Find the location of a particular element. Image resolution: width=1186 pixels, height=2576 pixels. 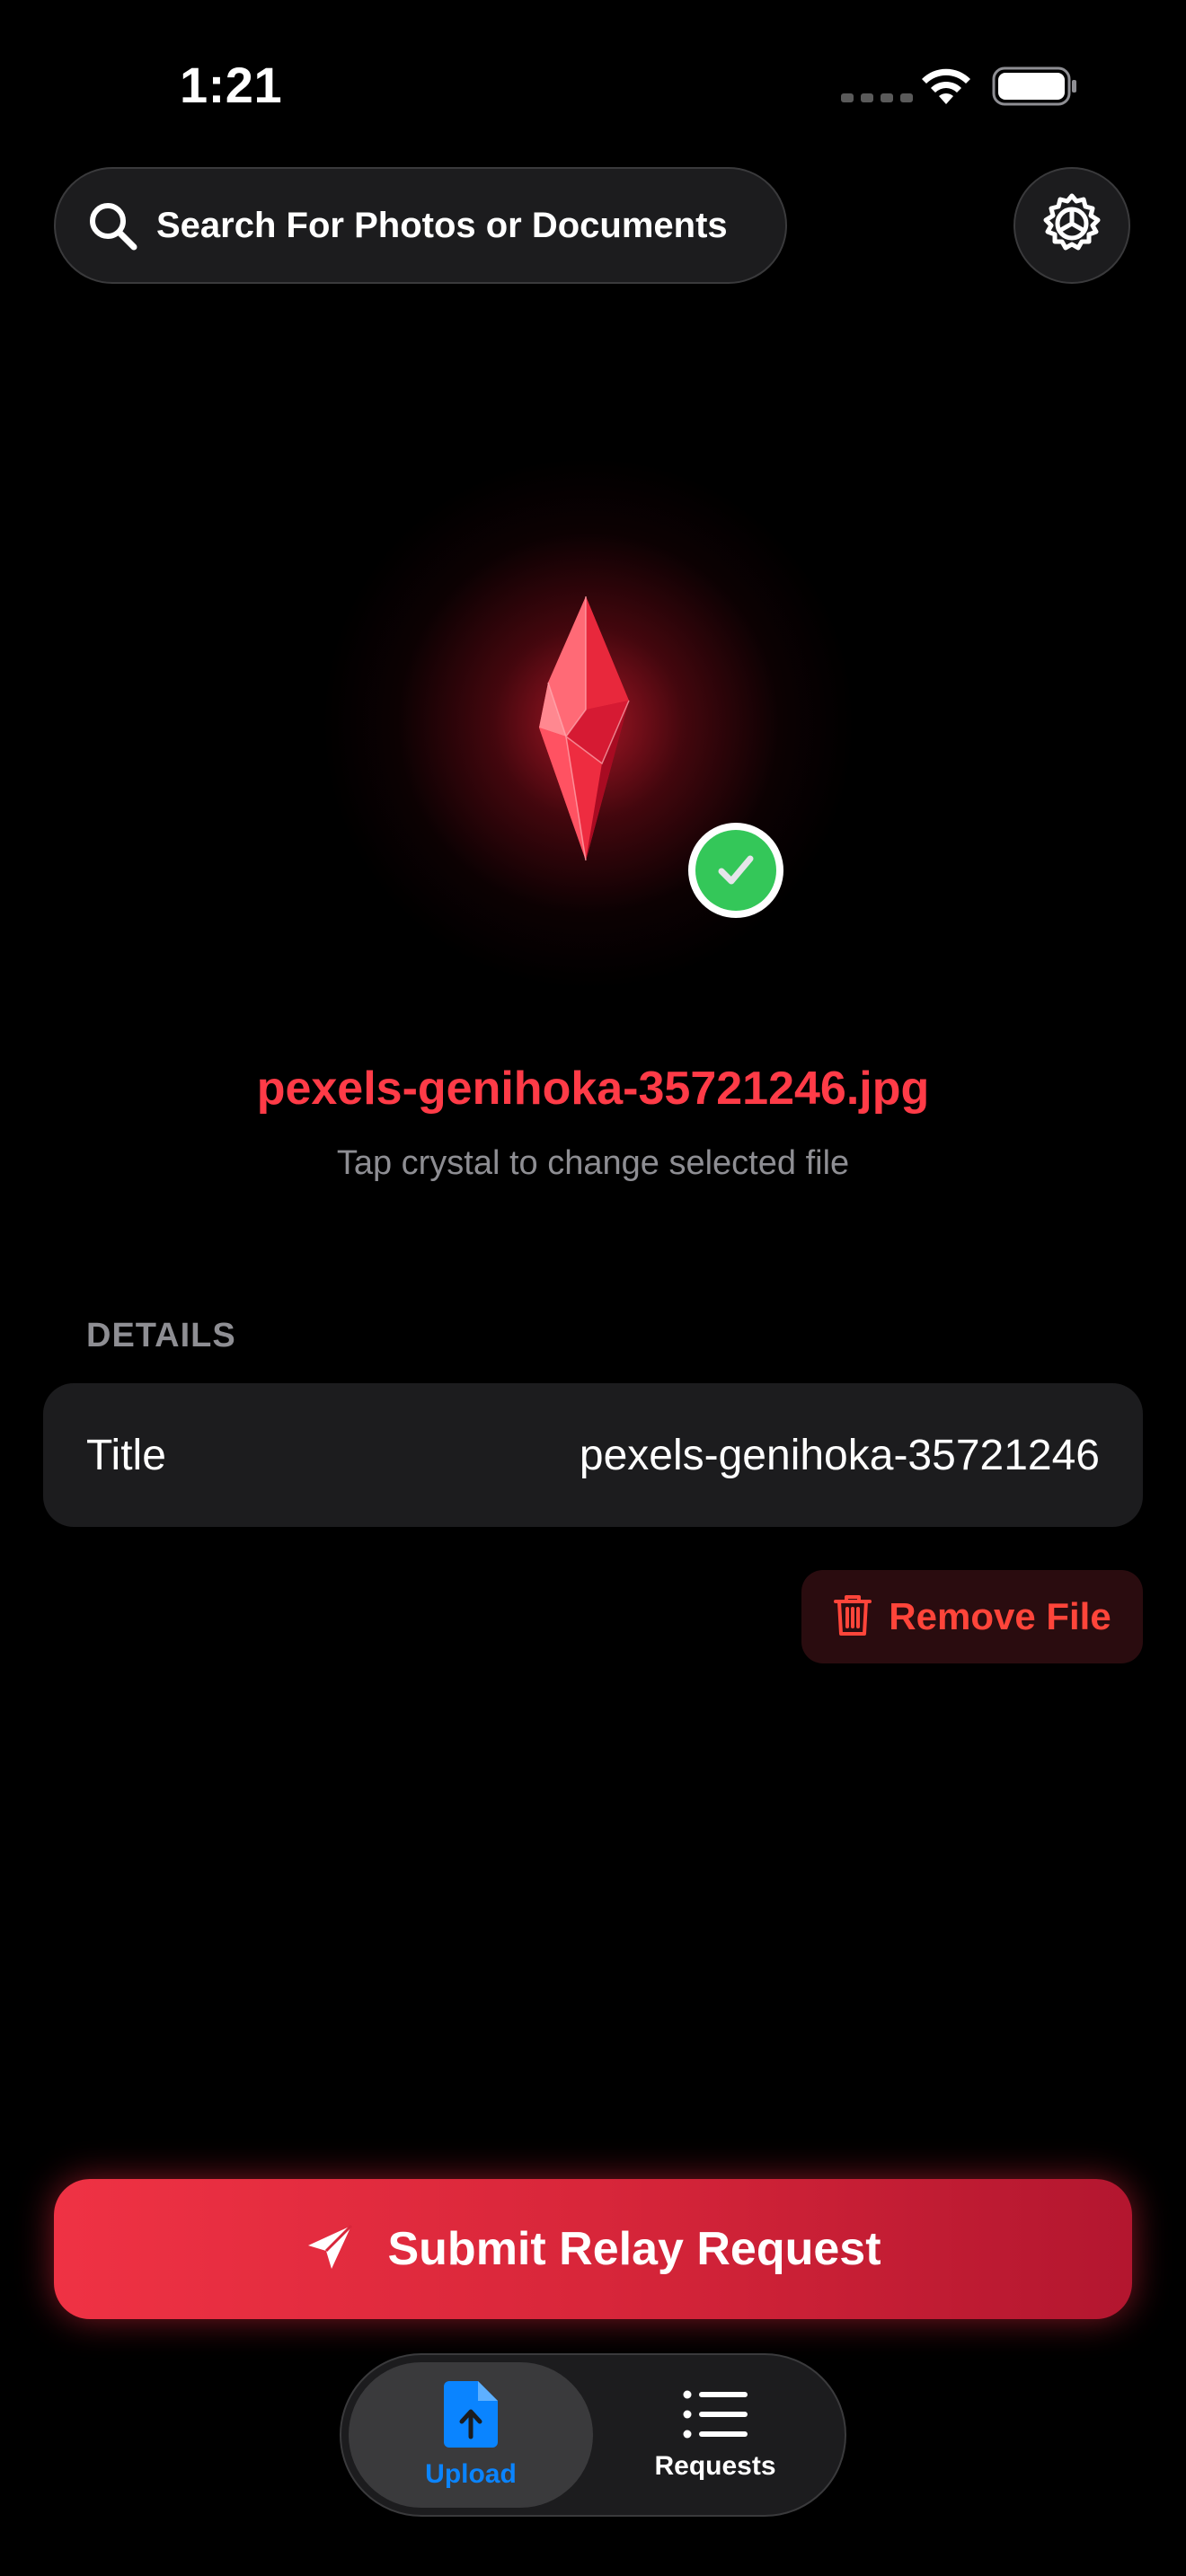

list-icon is located at coordinates (715, 2416).